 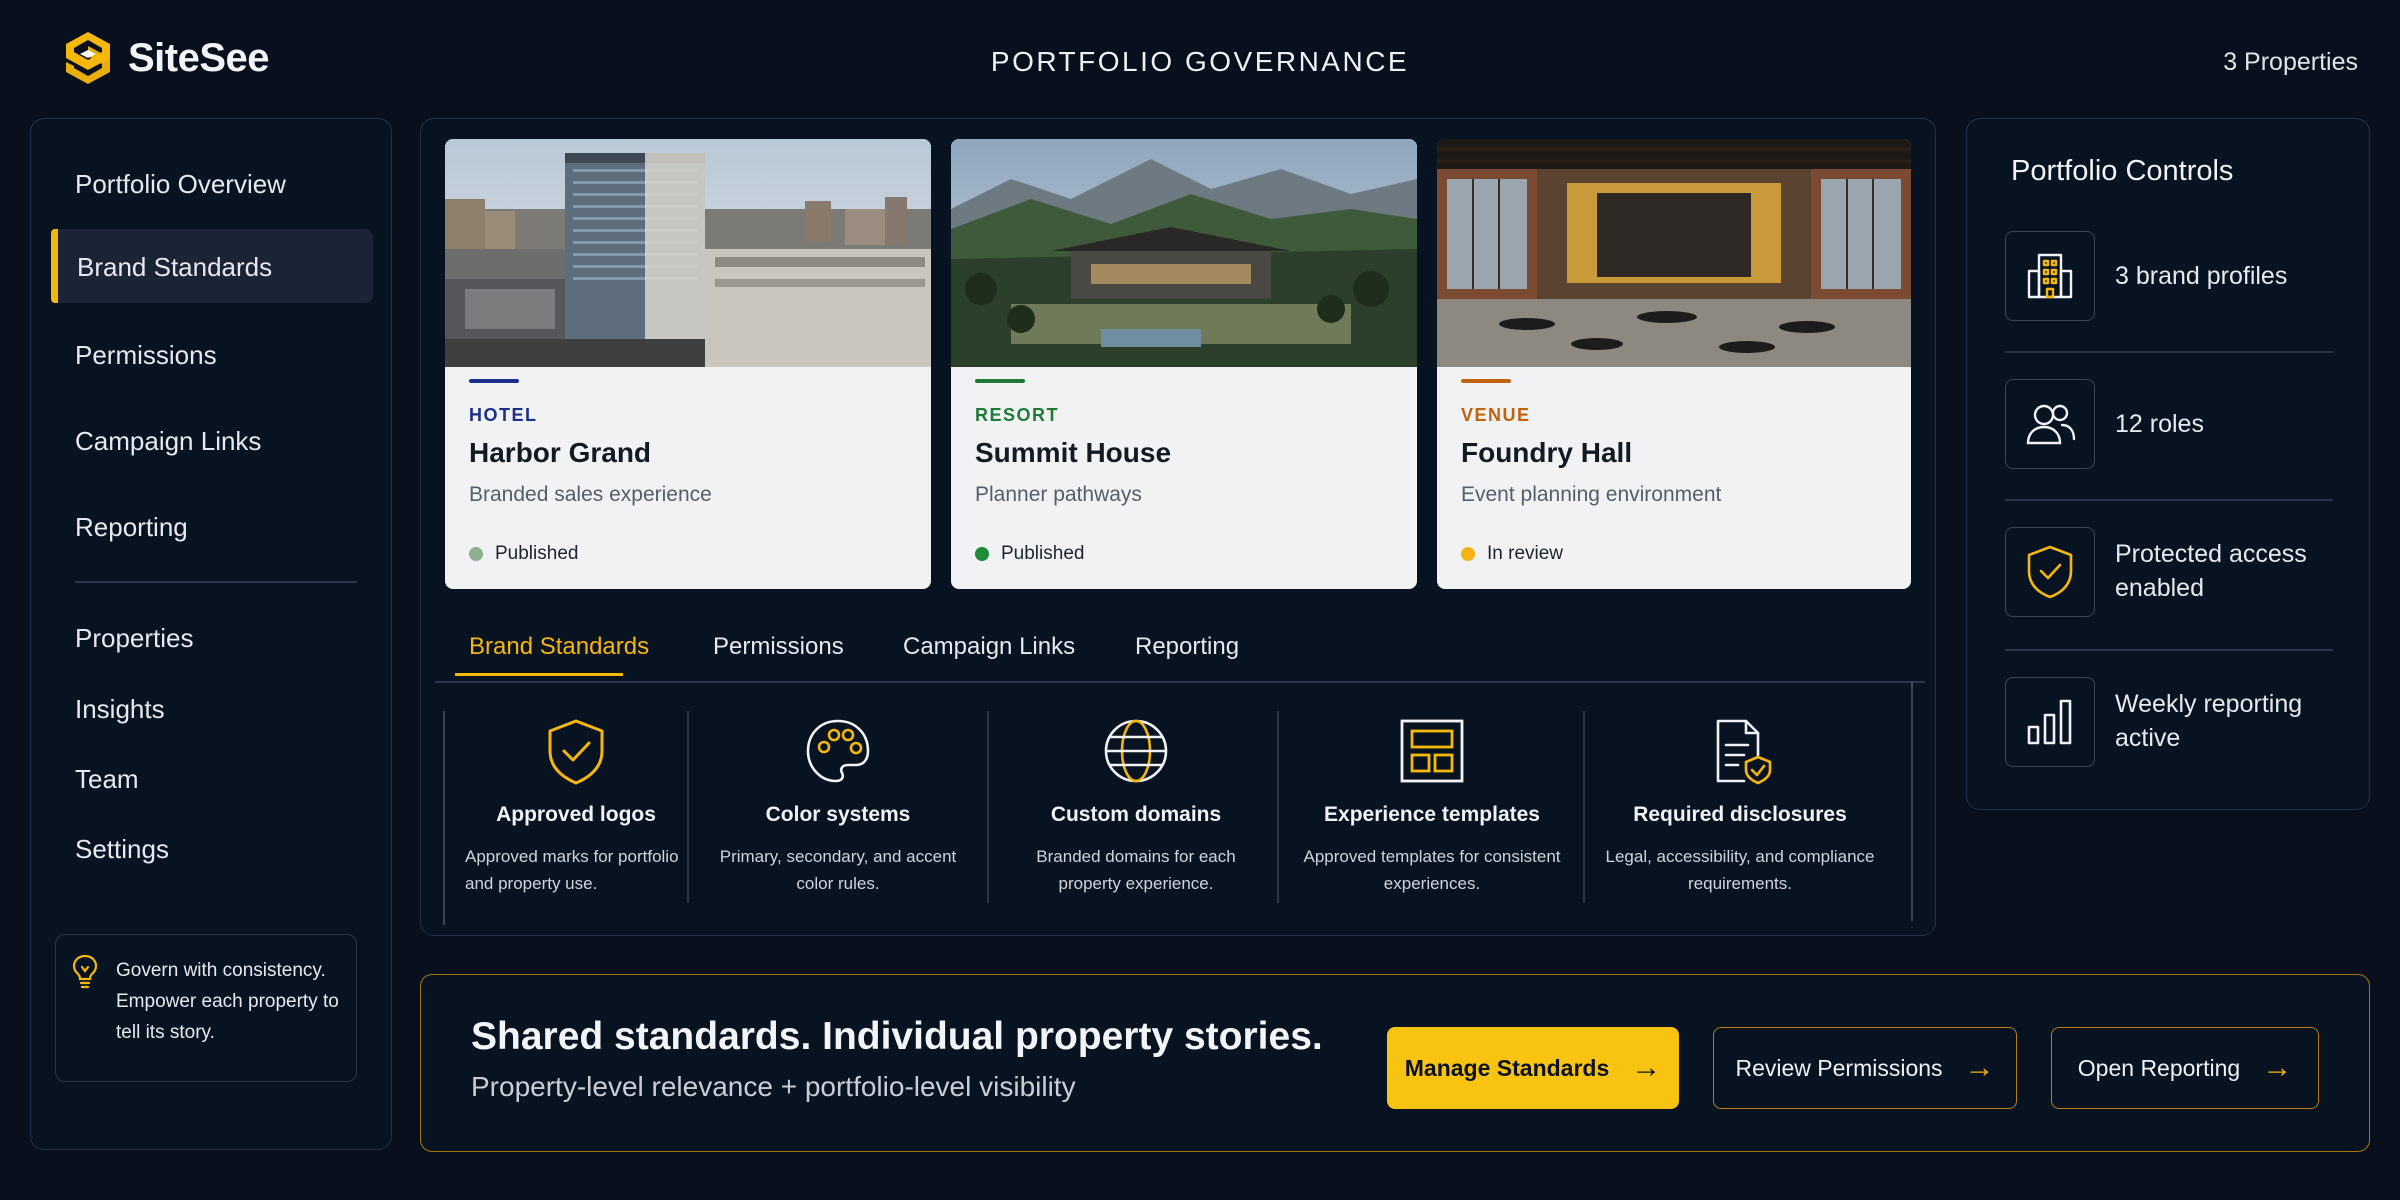 I want to click on manage-standards-button: Manage Standards →, so click(x=1533, y=1068).